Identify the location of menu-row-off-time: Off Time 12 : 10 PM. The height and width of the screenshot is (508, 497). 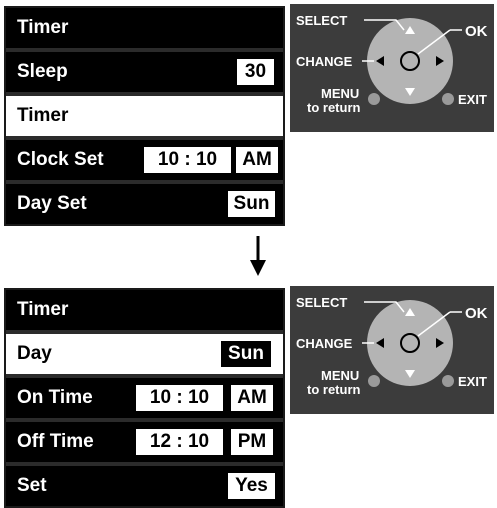
(144, 442).